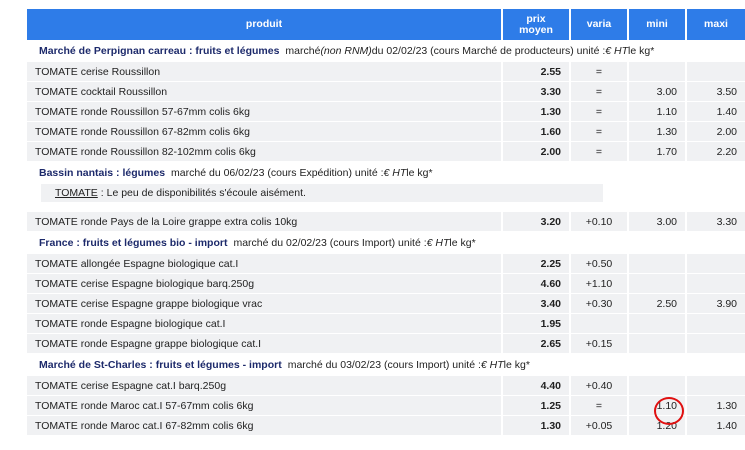 This screenshot has height=450, width=745. I want to click on section-info: marché, so click(303, 51).